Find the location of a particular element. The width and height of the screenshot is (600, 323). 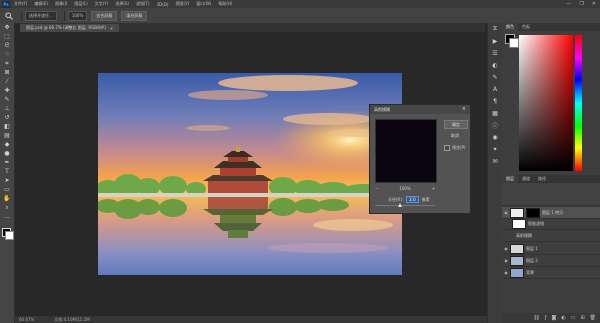

eraser-tool-icon: ◧ is located at coordinates (7, 126).